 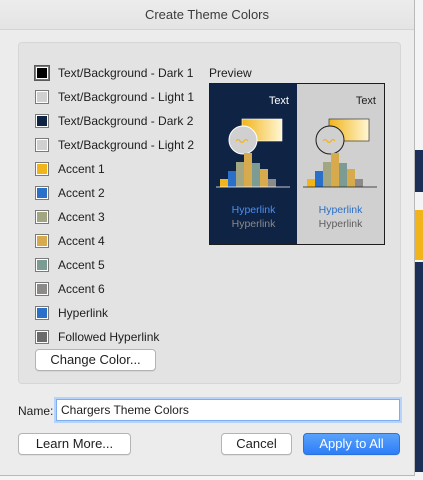 What do you see at coordinates (340, 210) in the screenshot?
I see `preview-hyperlink-light: Hyperlink` at bounding box center [340, 210].